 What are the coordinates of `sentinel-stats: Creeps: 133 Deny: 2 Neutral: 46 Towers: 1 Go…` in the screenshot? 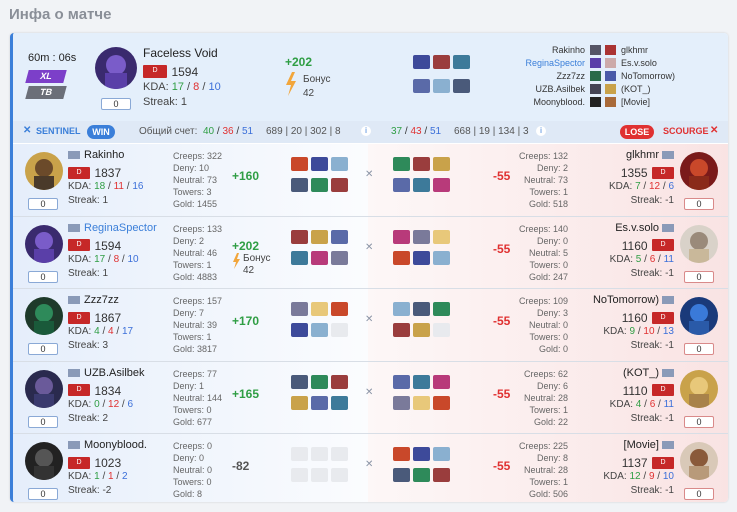 It's located at (198, 252).